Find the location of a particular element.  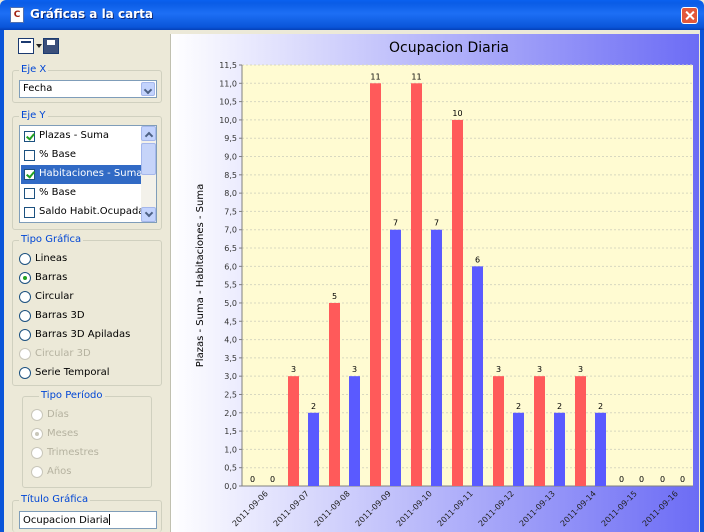

radio-label: Circular is located at coordinates (54, 296).